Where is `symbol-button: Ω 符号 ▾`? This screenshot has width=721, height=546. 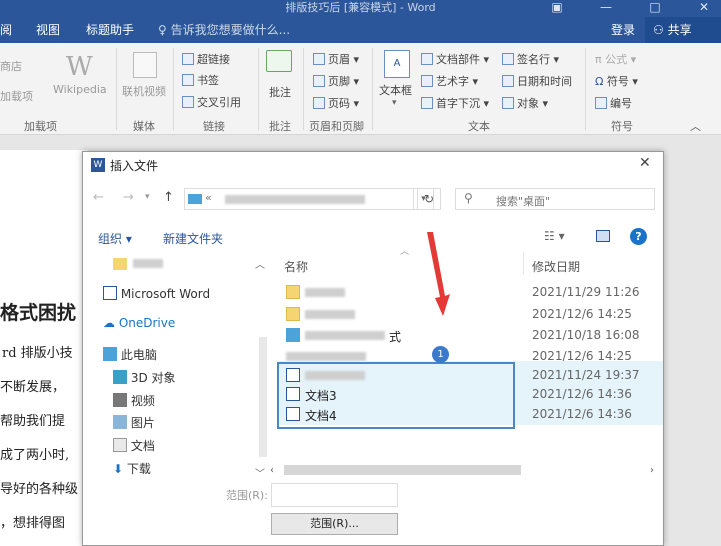 symbol-button: Ω 符号 ▾ is located at coordinates (616, 81).